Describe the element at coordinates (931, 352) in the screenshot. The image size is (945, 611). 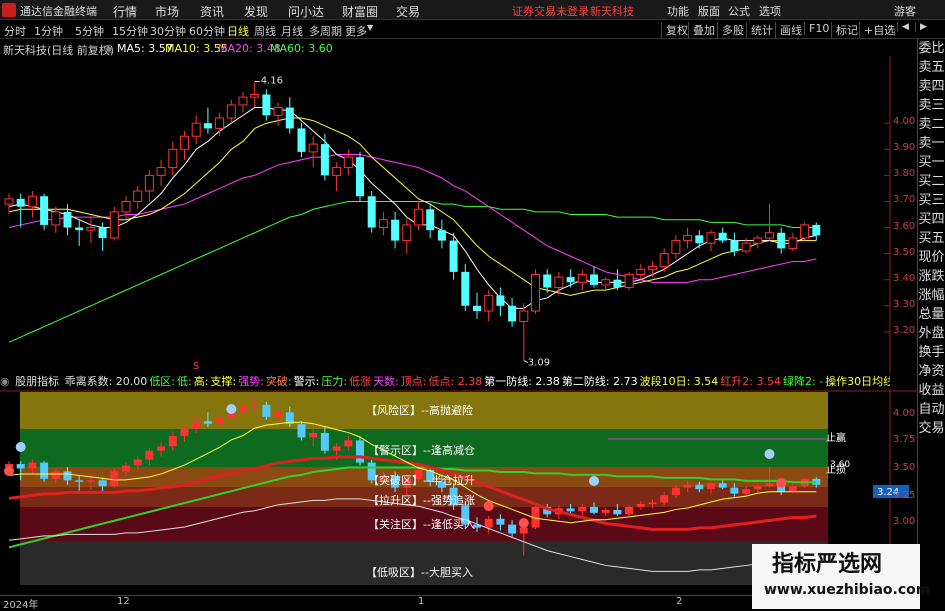
I see `side-panel-item: 换手` at that location.